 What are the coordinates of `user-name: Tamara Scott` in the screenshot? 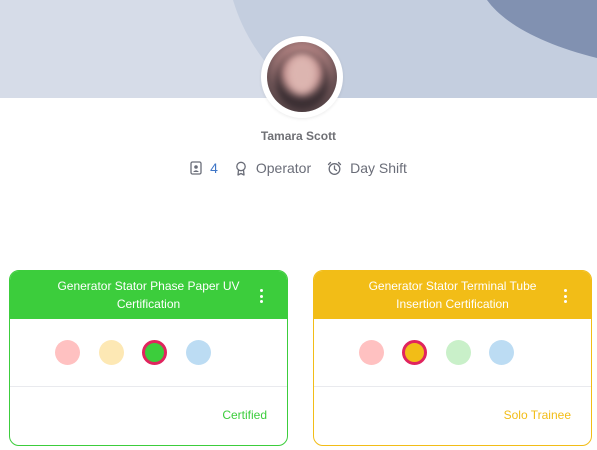 It's located at (298, 136).